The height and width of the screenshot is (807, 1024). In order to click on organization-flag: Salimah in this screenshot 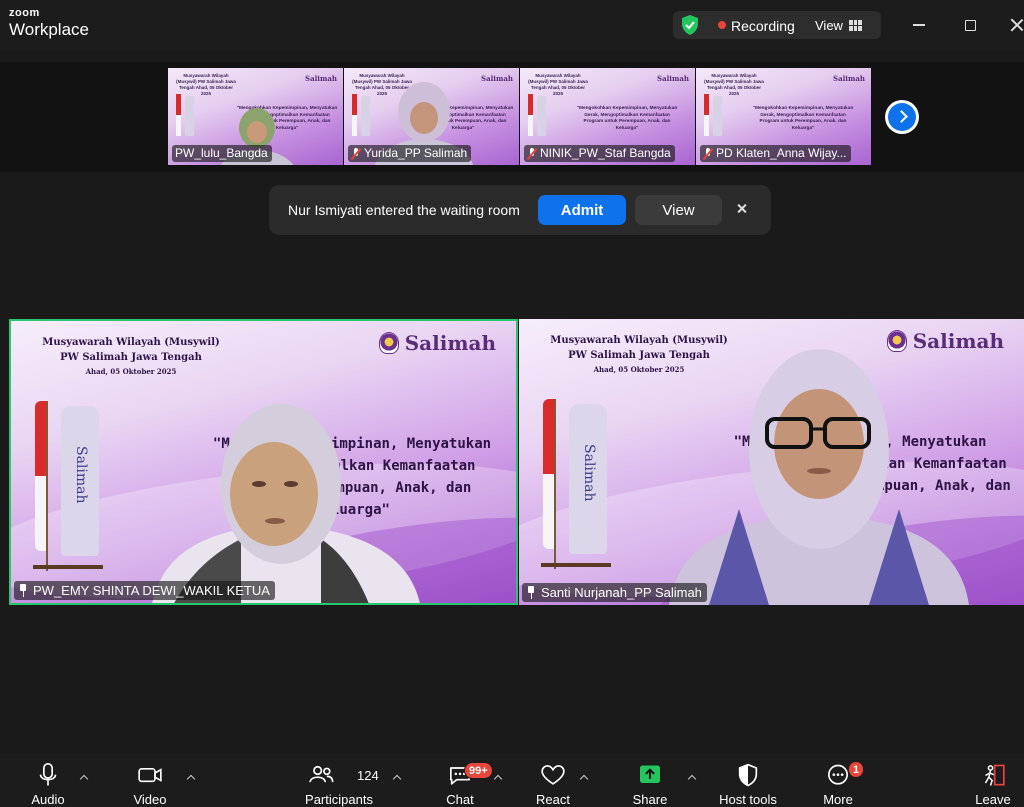, I will do `click(80, 481)`.